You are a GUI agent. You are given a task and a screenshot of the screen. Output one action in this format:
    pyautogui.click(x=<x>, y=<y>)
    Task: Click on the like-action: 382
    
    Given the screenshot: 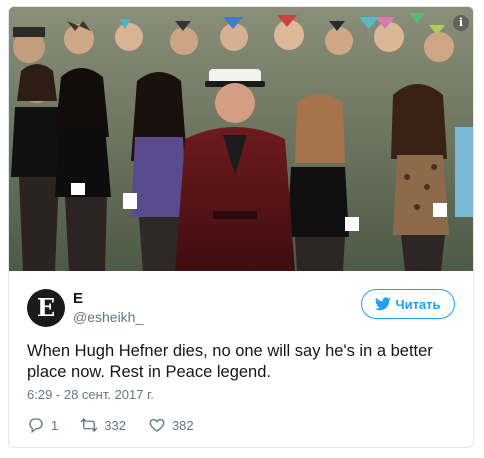 What is the action you would take?
    pyautogui.click(x=171, y=425)
    